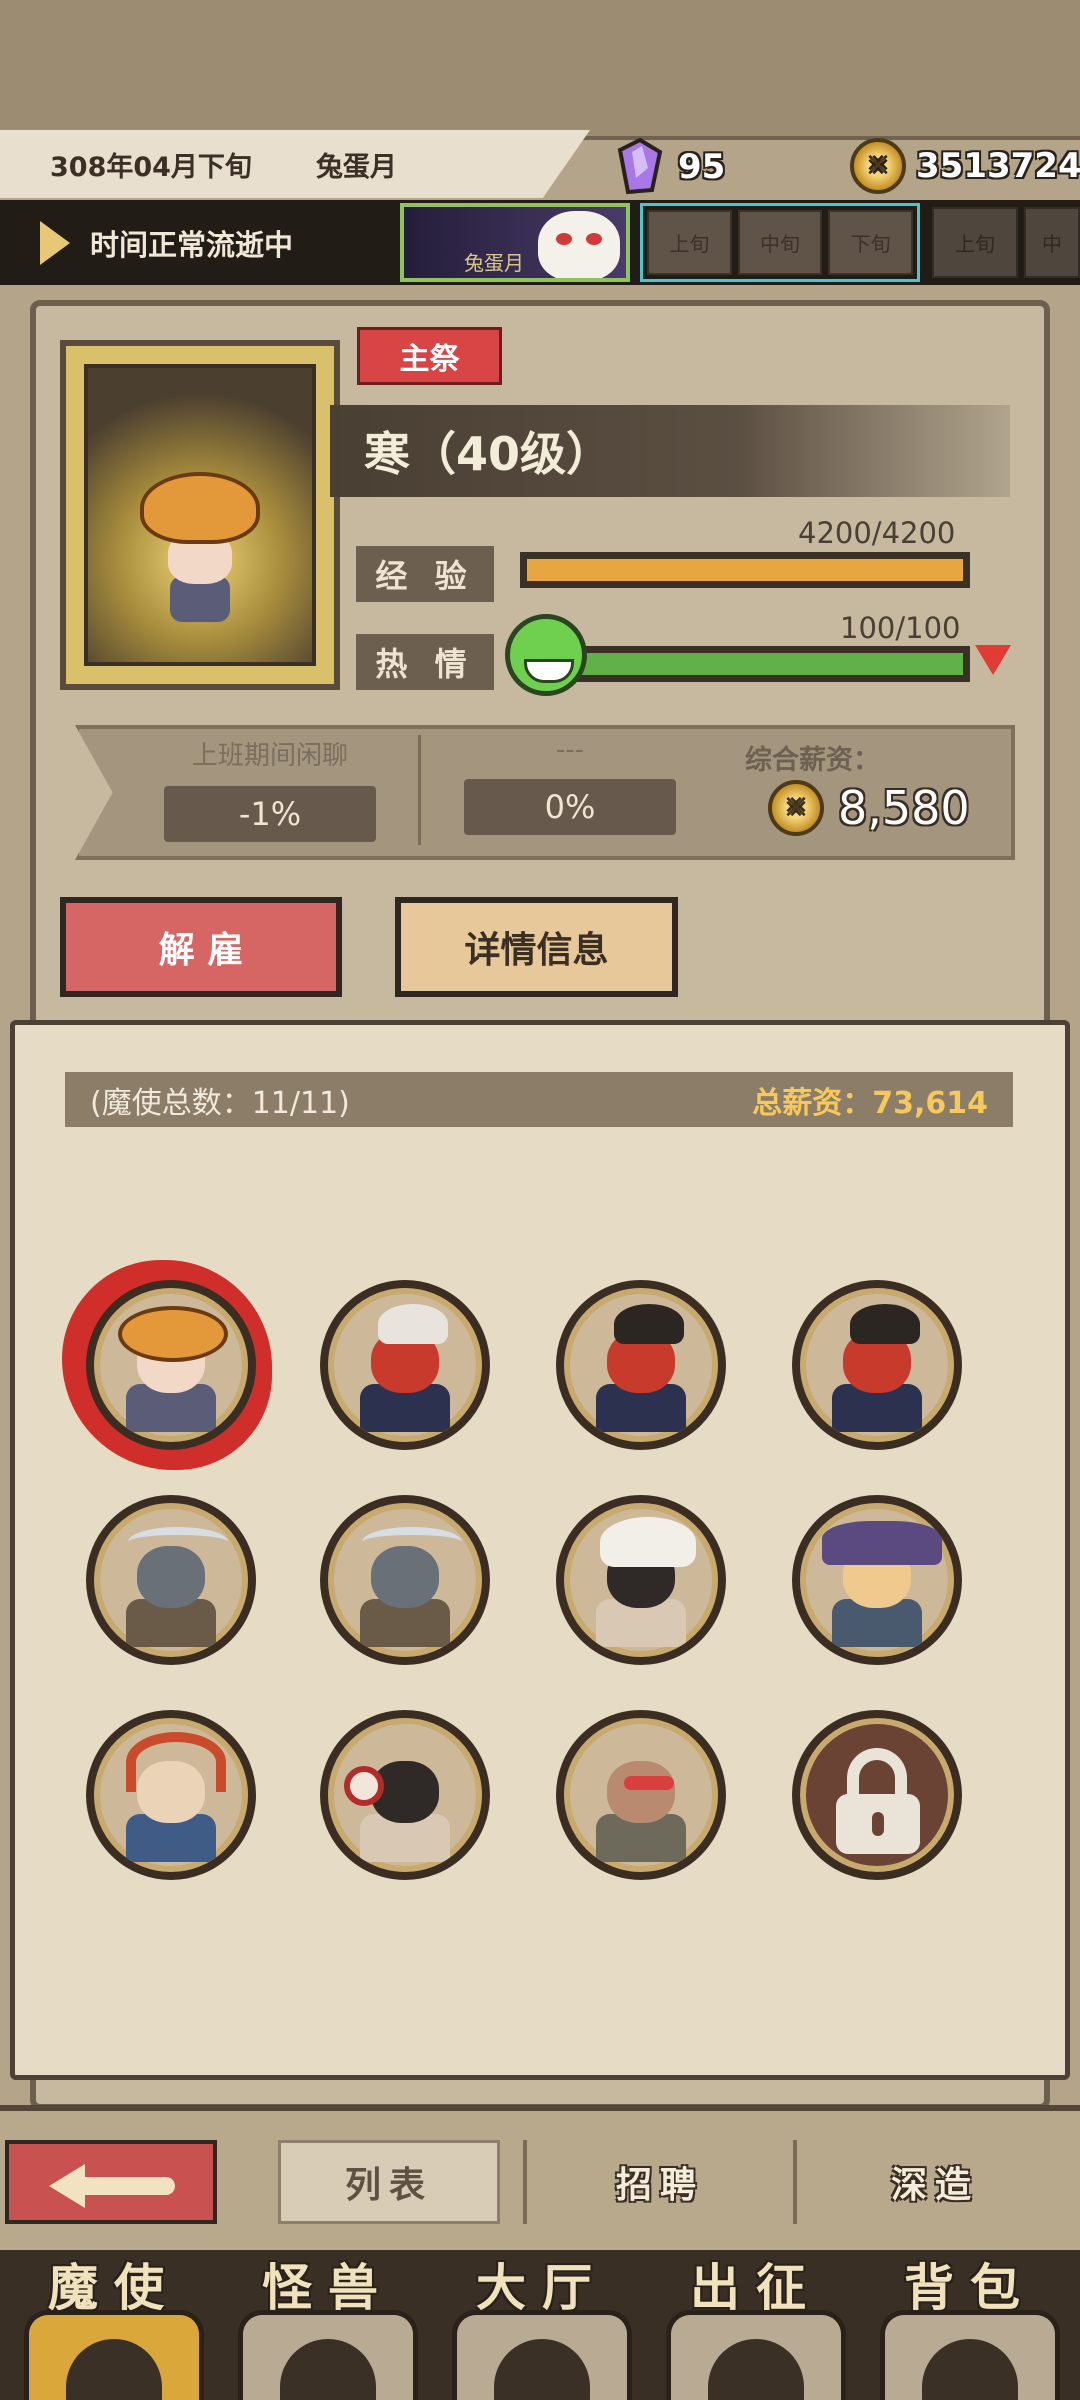 The image size is (1080, 2400). Describe the element at coordinates (877, 533) in the screenshot. I see `exp-value: 4200/4200` at that location.